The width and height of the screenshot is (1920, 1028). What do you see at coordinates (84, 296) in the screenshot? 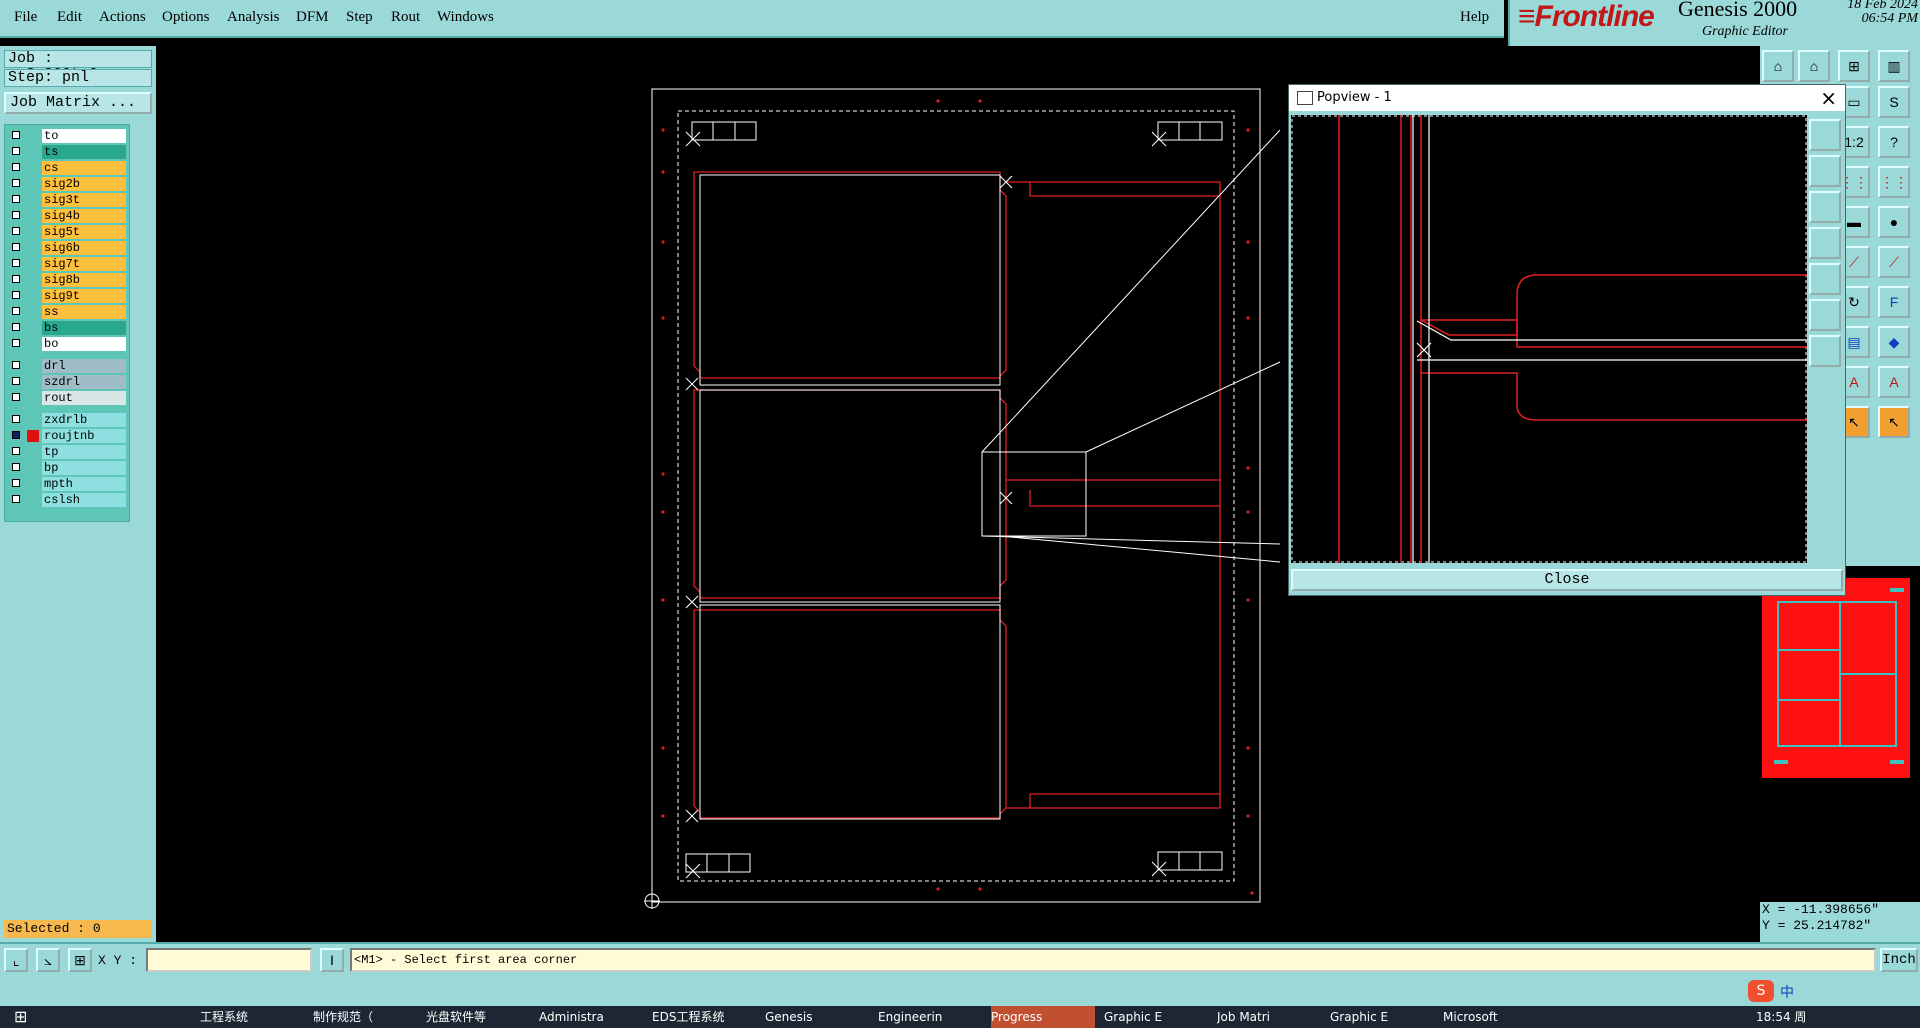
I see `layer-name: sig9t` at bounding box center [84, 296].